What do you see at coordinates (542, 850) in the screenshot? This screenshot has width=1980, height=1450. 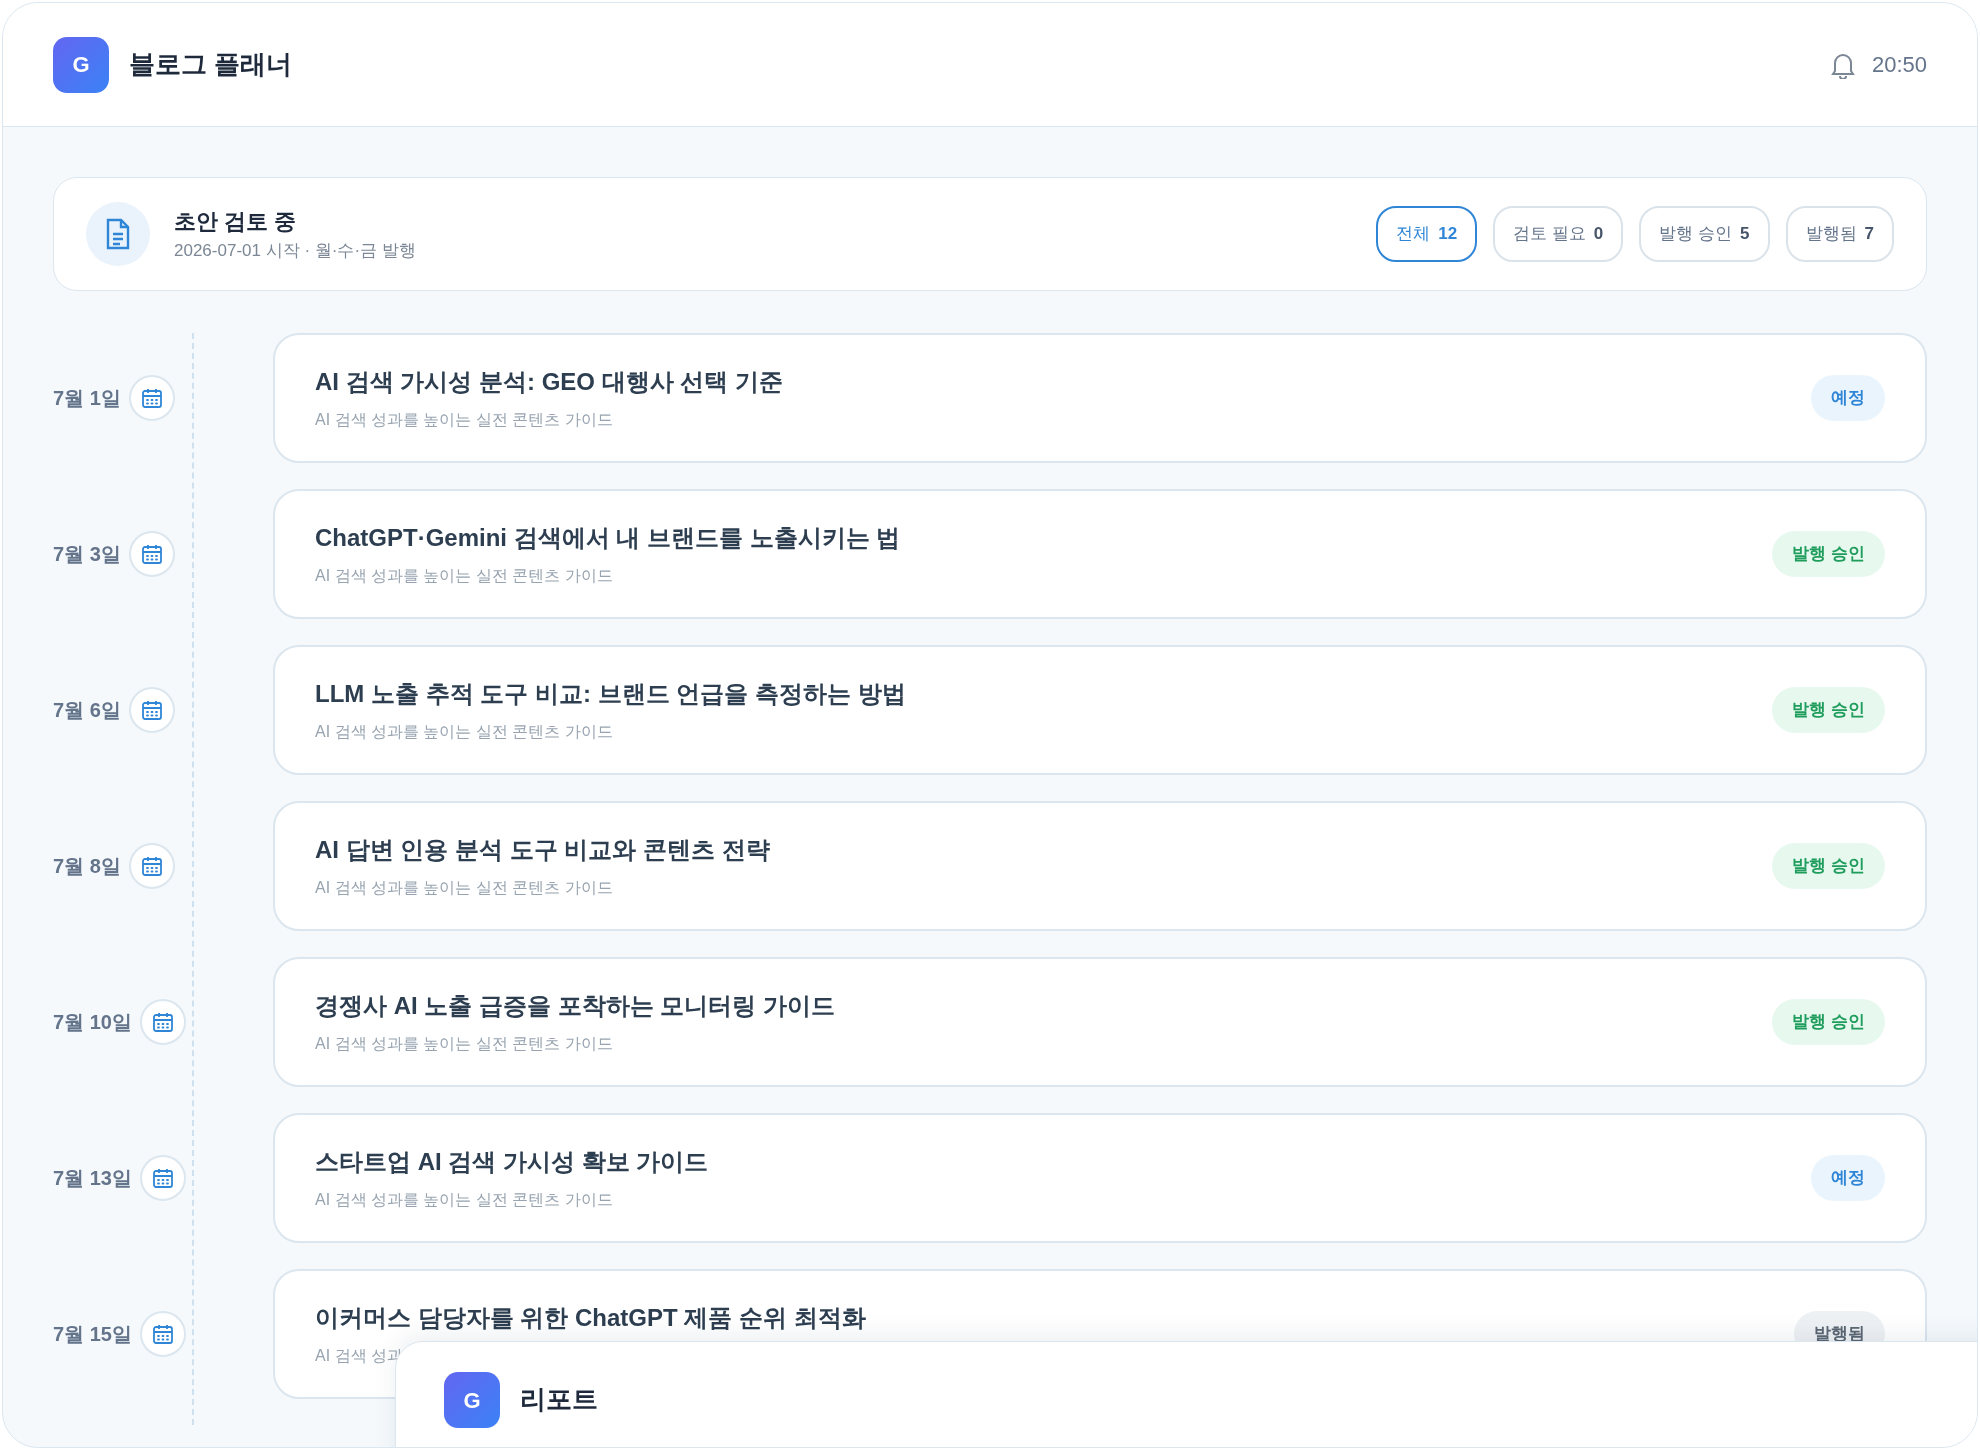 I see `post-title: AI 답변 인용 분석 도구 비교와 콘텐츠 전략` at bounding box center [542, 850].